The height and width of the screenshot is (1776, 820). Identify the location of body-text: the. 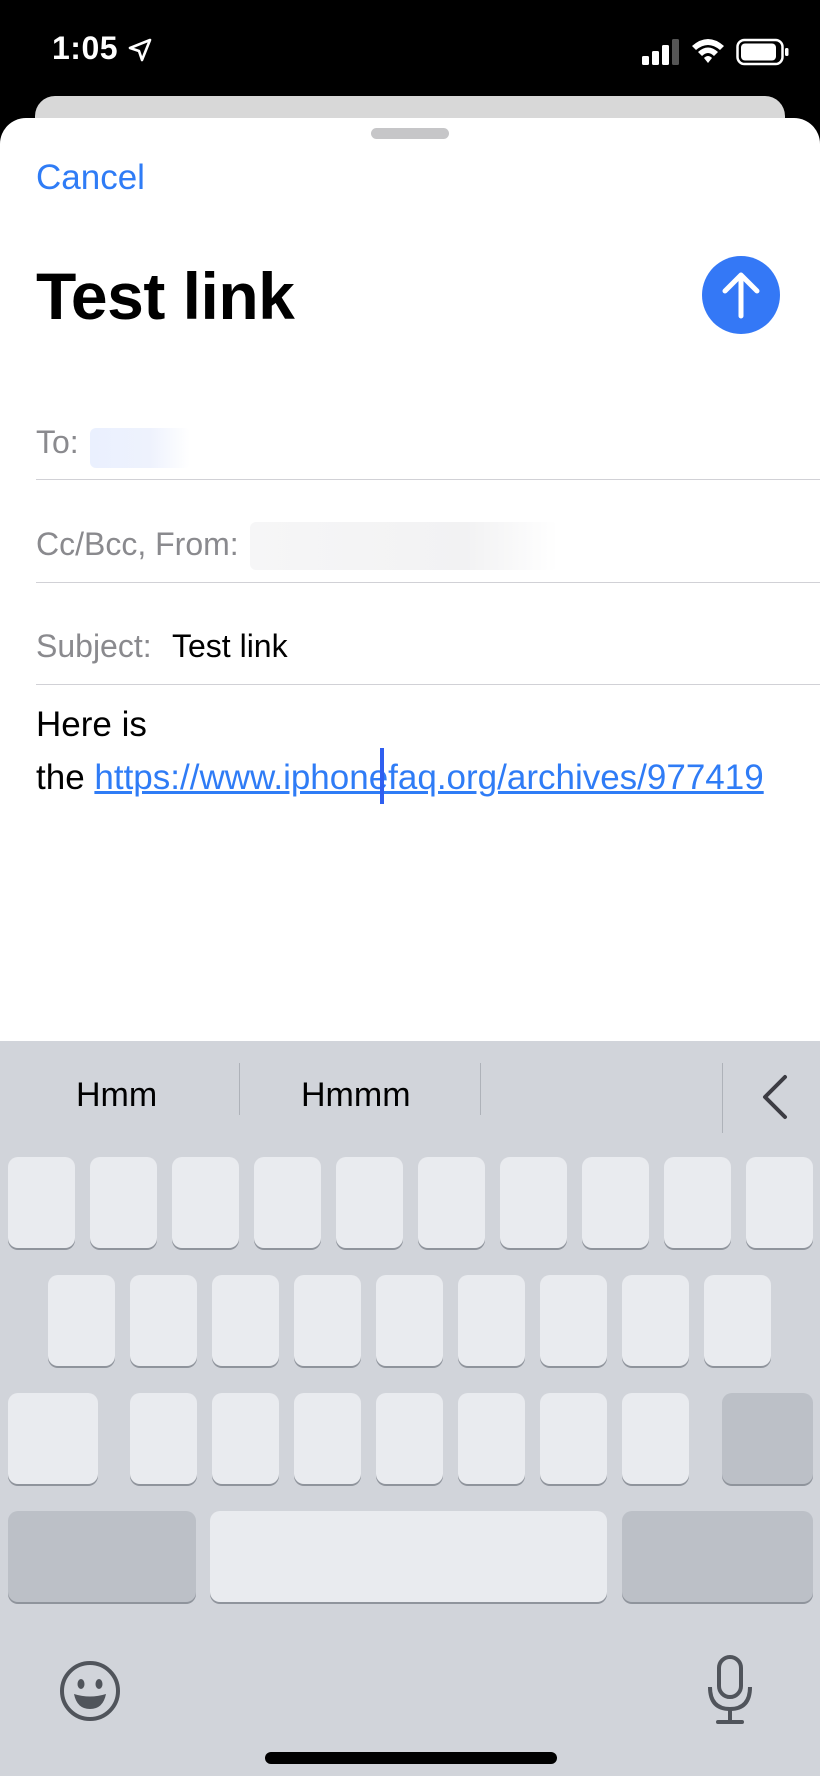
(60, 777).